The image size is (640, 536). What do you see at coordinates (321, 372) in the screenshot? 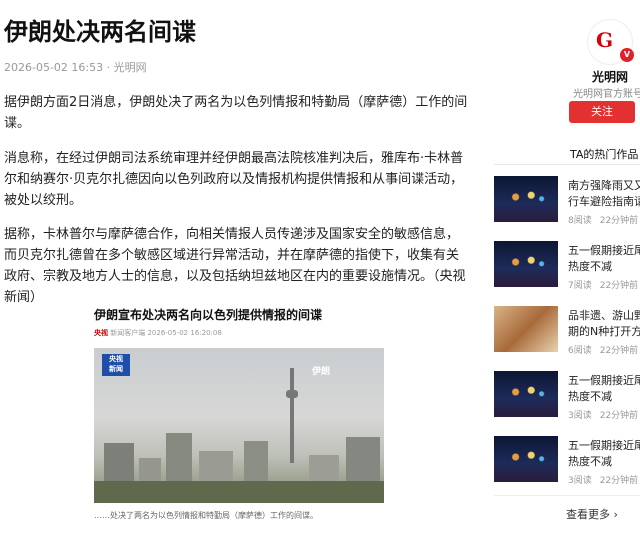
I see `location-label: 伊朗` at bounding box center [321, 372].